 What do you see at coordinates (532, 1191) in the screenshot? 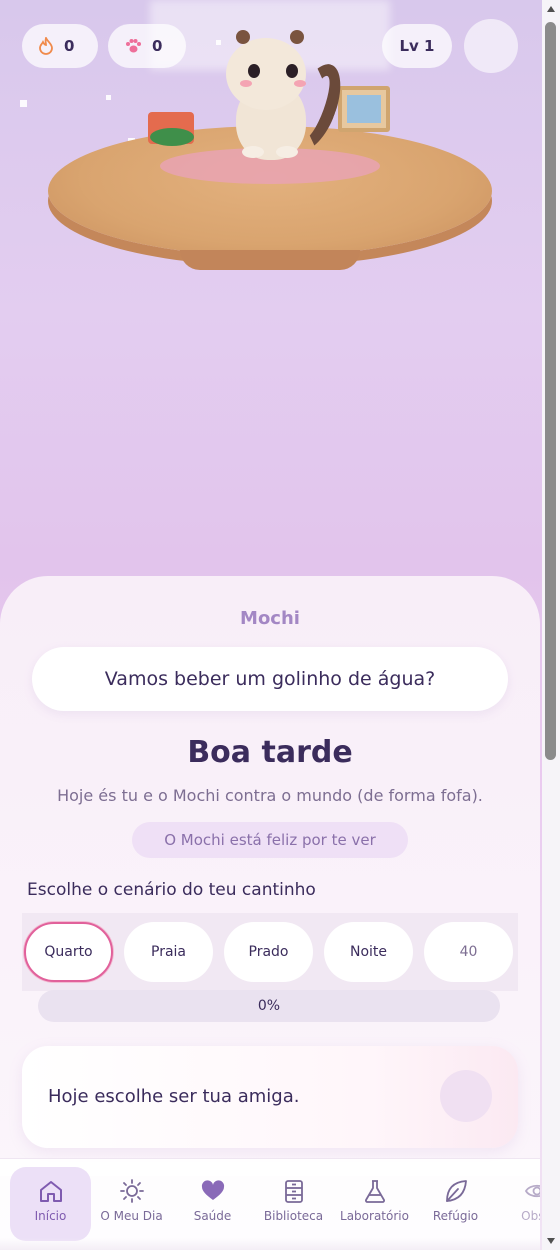
I see `eye-icon` at bounding box center [532, 1191].